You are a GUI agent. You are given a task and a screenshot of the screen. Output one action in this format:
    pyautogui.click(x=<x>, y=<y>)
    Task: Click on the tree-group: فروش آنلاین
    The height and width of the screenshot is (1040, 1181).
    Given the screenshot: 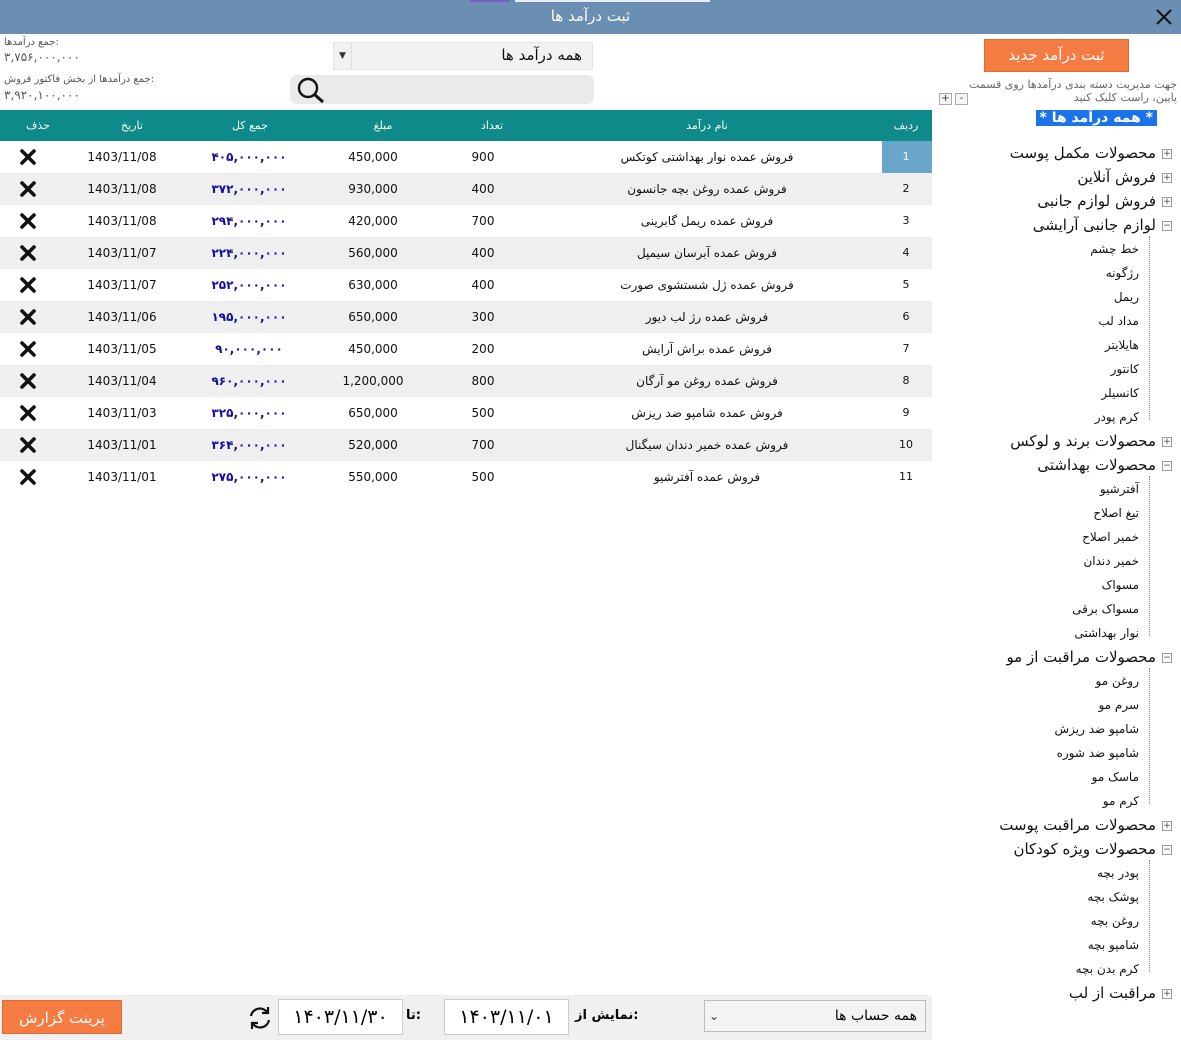 What is the action you would take?
    pyautogui.click(x=1116, y=177)
    